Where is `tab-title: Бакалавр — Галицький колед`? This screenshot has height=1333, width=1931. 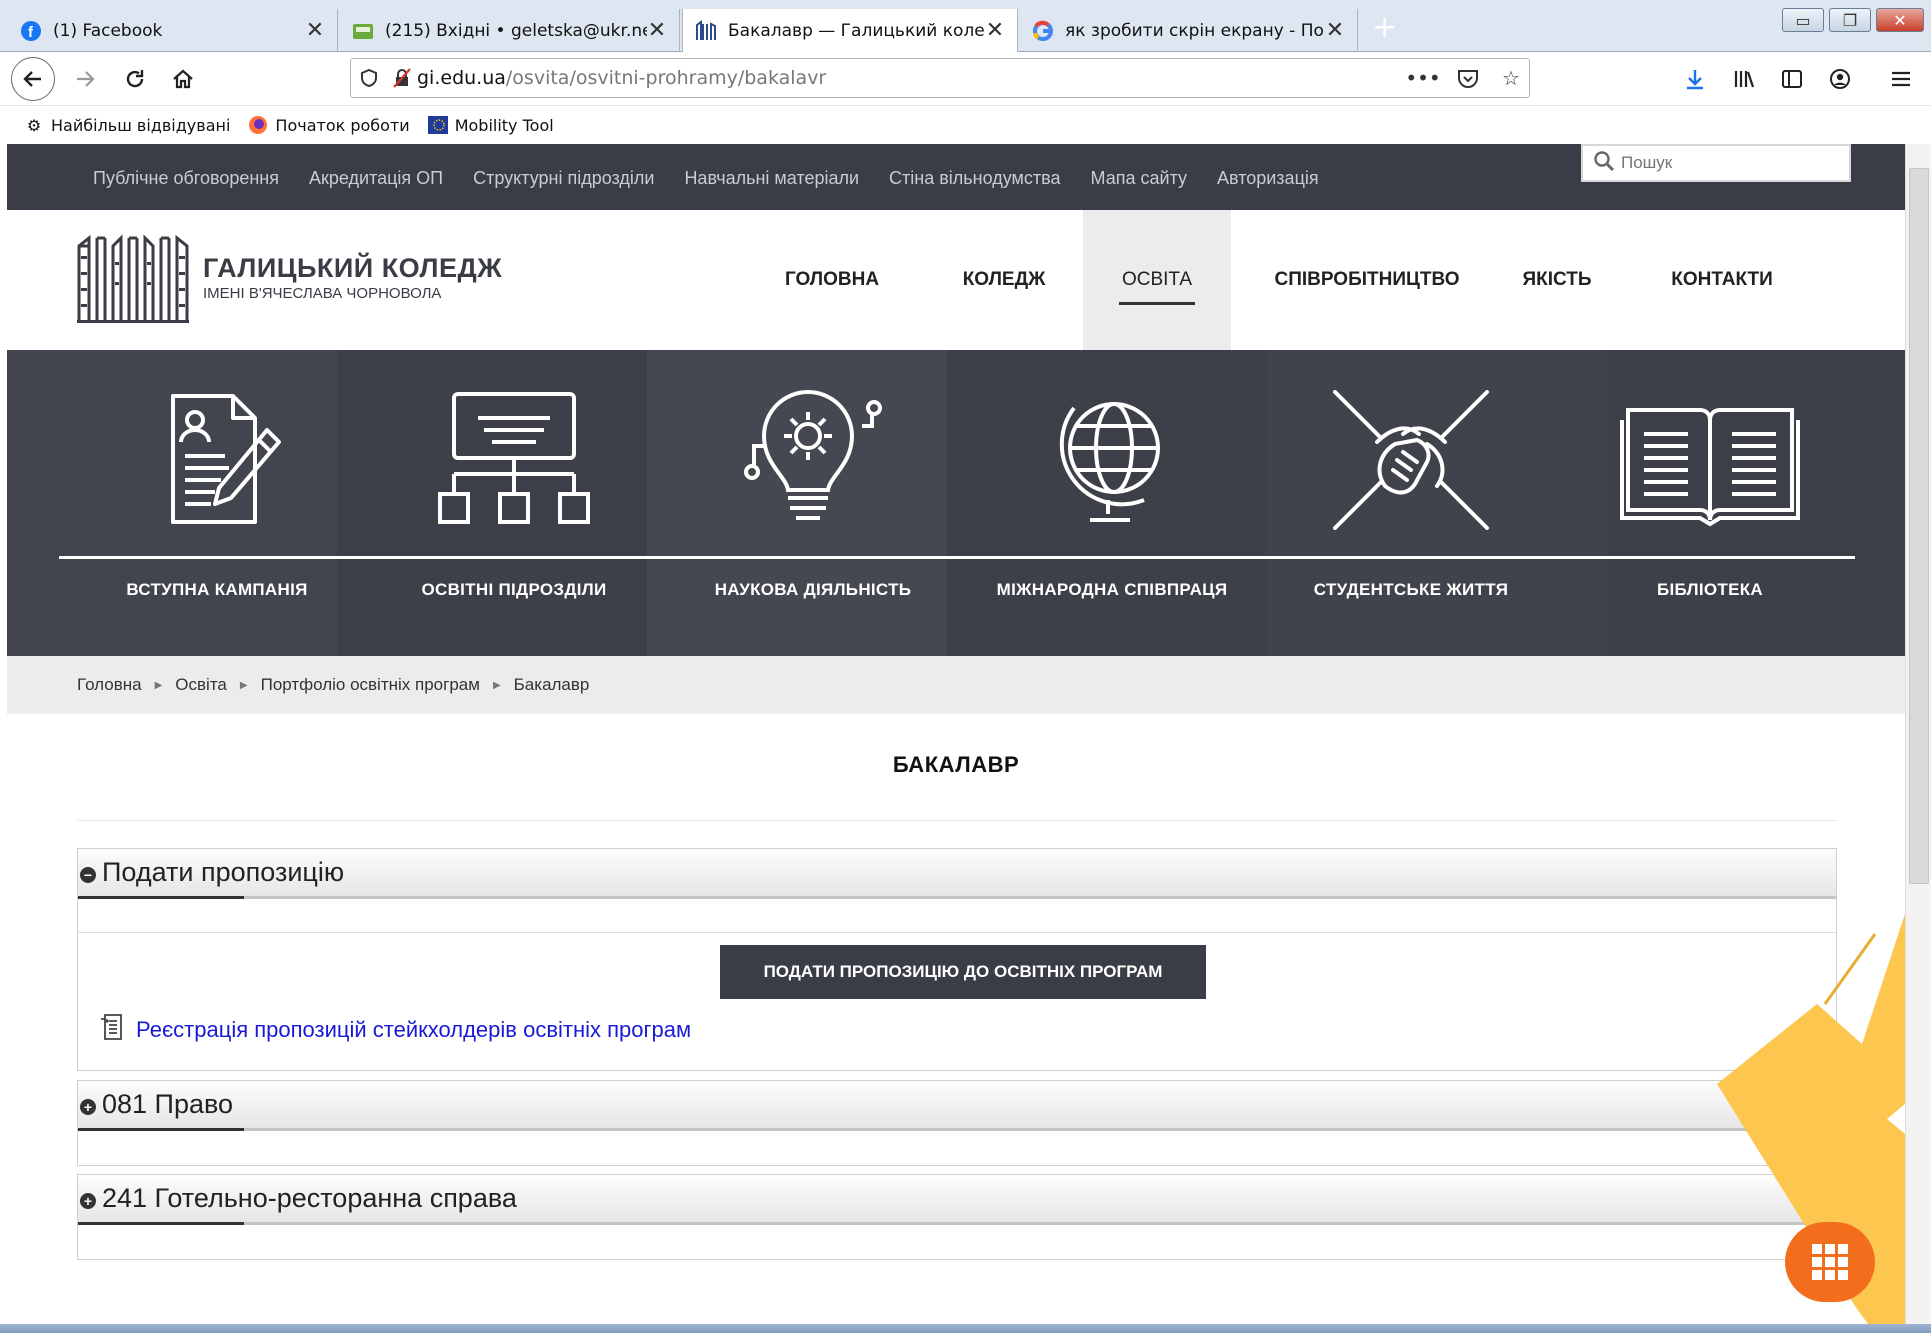 tab-title: Бакалавр — Галицький колед is located at coordinates (856, 30).